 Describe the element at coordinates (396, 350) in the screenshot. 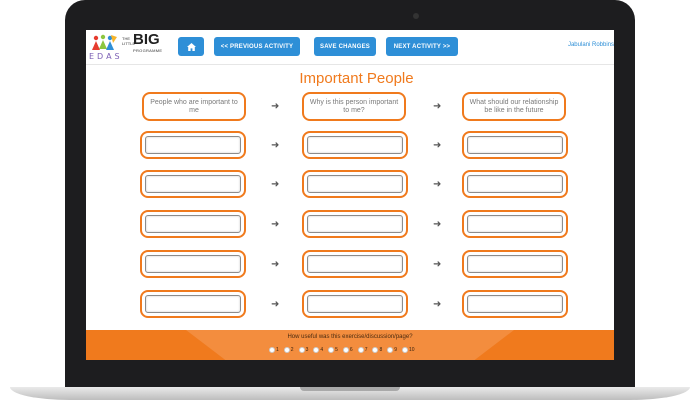

I see `rating-label: 9` at that location.